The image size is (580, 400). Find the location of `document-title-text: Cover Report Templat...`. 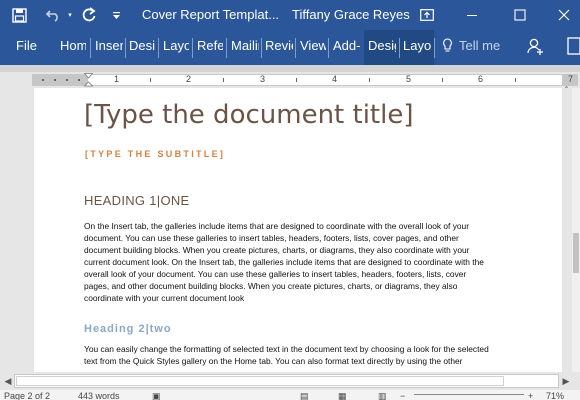

document-title-text: Cover Report Templat... is located at coordinates (211, 14).